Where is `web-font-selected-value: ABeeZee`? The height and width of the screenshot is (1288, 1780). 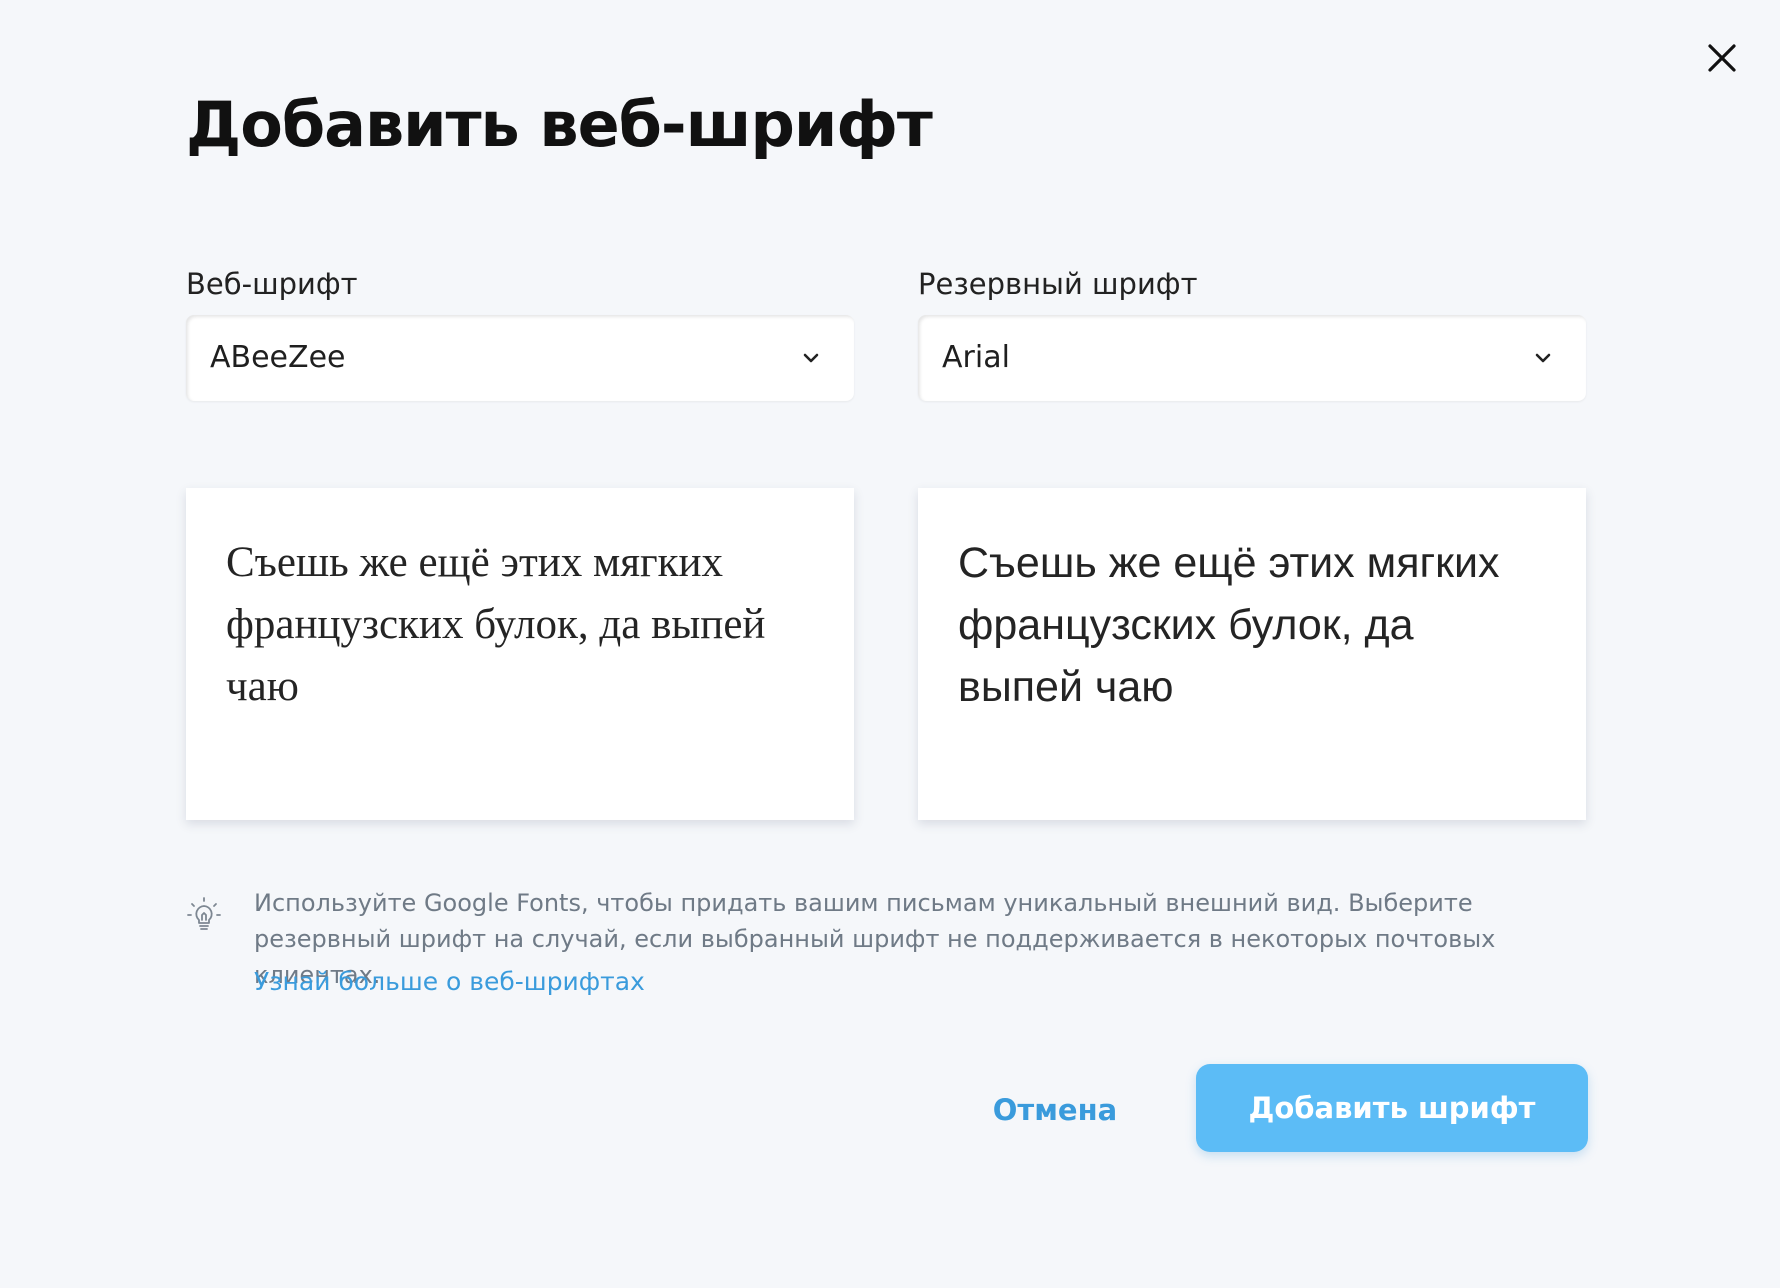 web-font-selected-value: ABeeZee is located at coordinates (278, 357).